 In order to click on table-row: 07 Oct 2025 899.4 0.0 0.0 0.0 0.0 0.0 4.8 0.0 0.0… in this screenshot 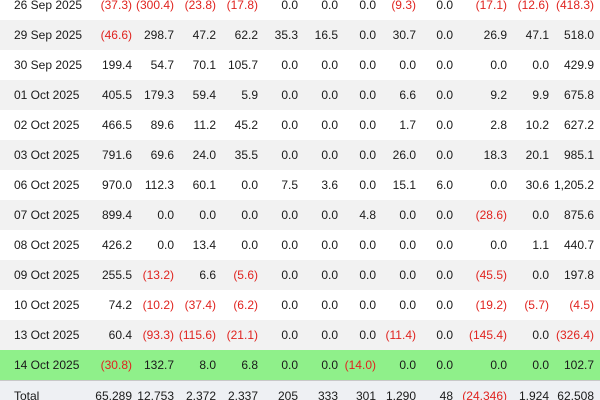, I will do `click(300, 215)`.